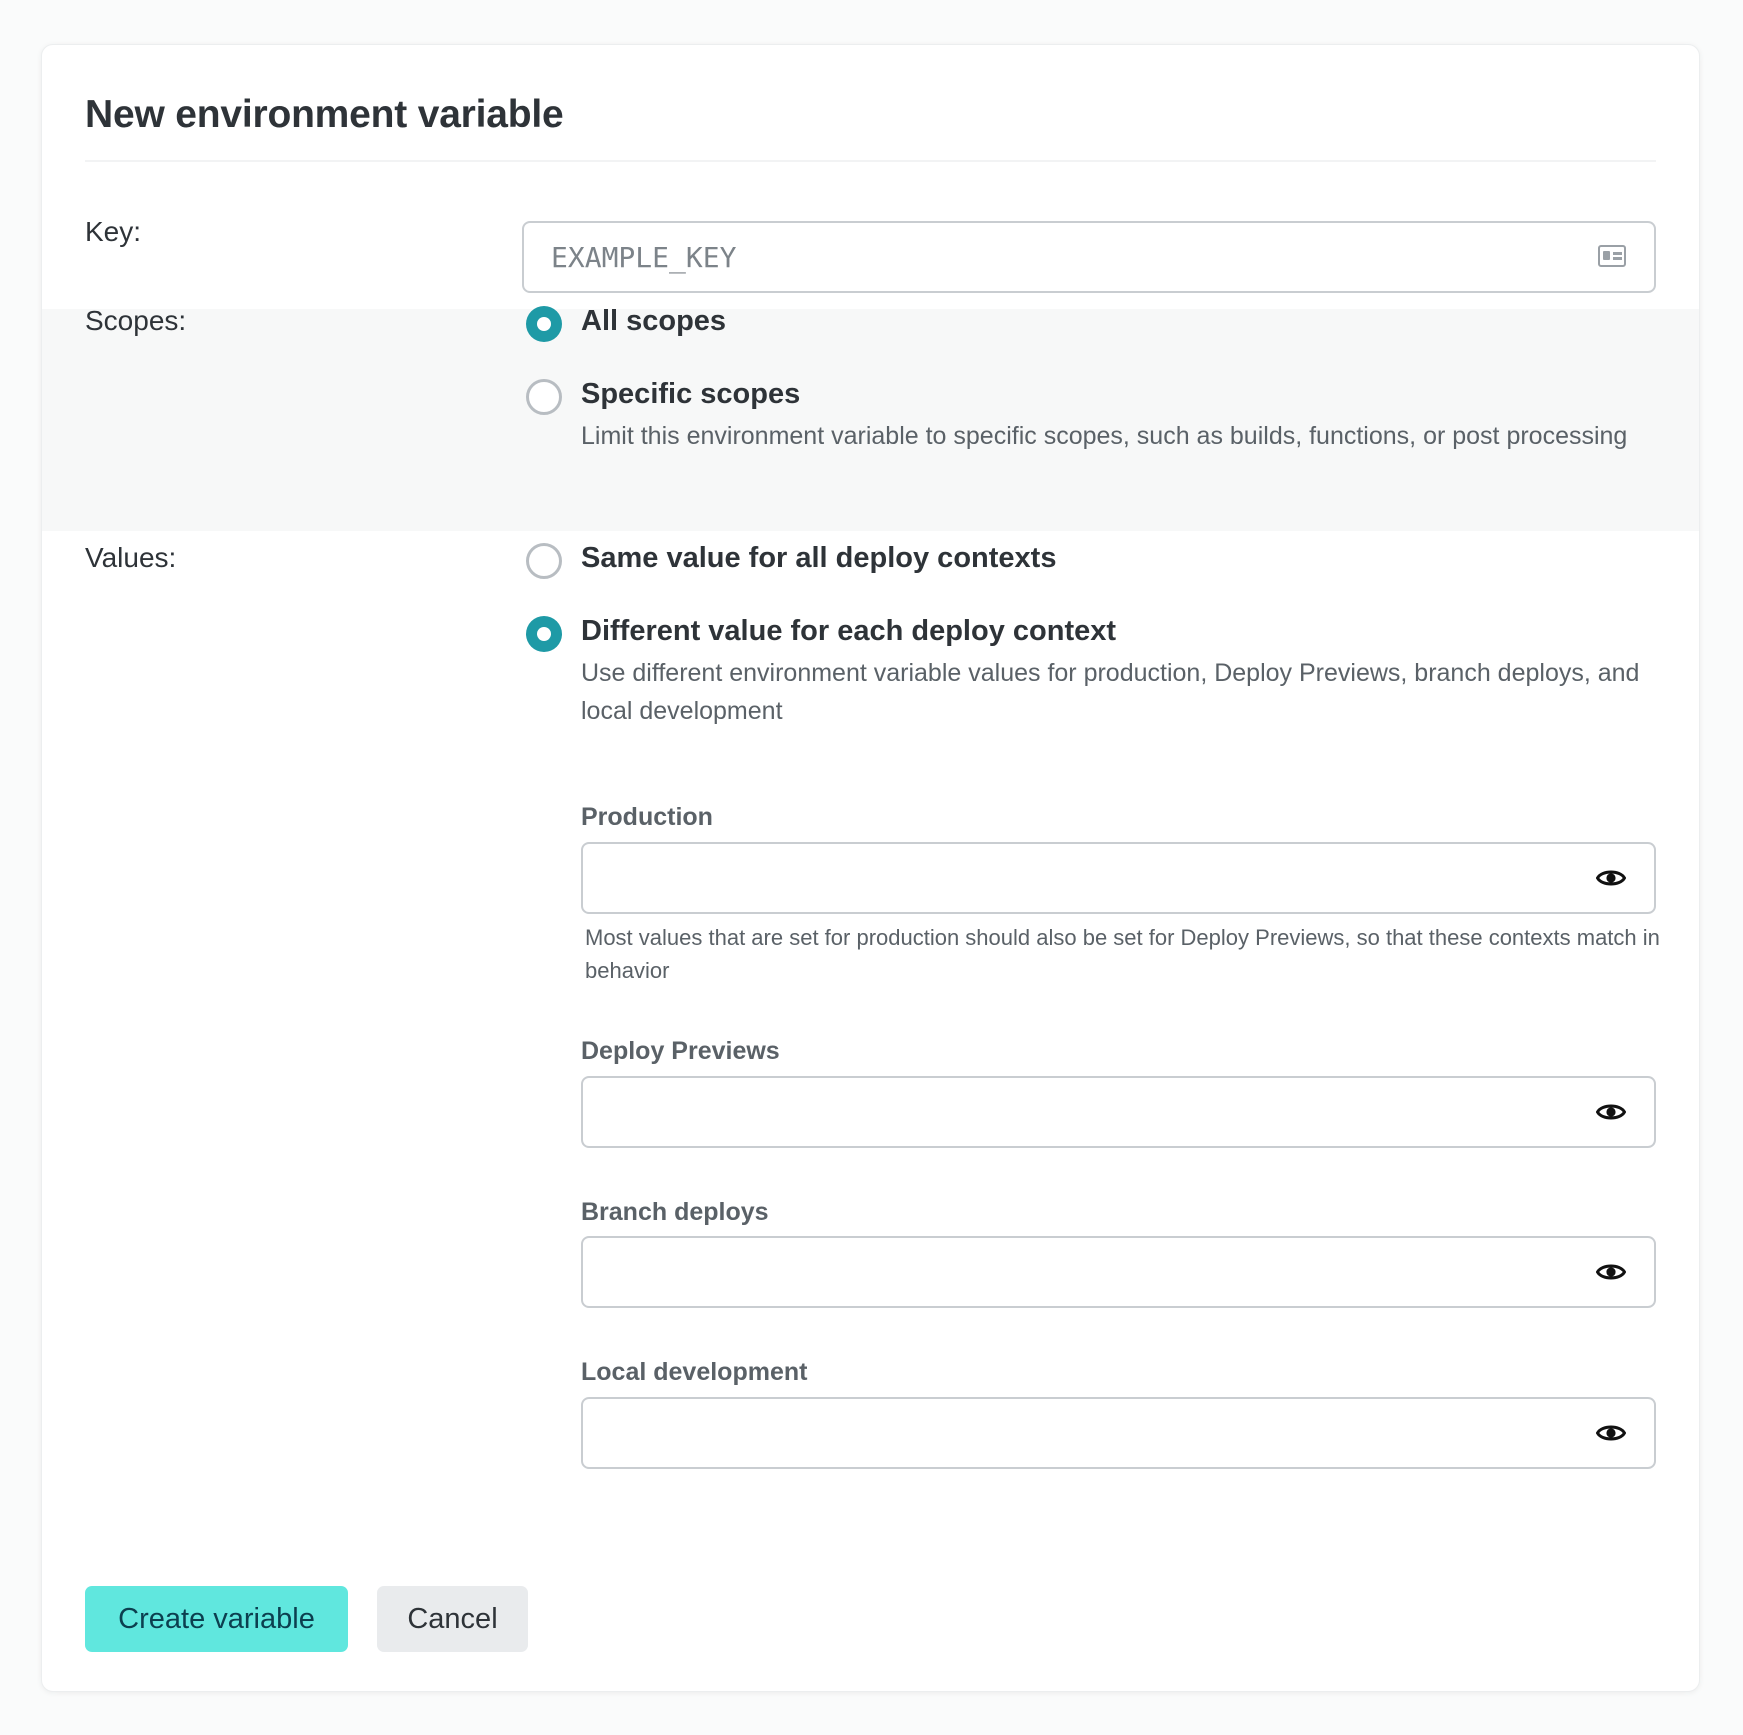 The height and width of the screenshot is (1735, 1743). Describe the element at coordinates (675, 1212) in the screenshot. I see `branch-deploys-label: Branch deploys` at that location.